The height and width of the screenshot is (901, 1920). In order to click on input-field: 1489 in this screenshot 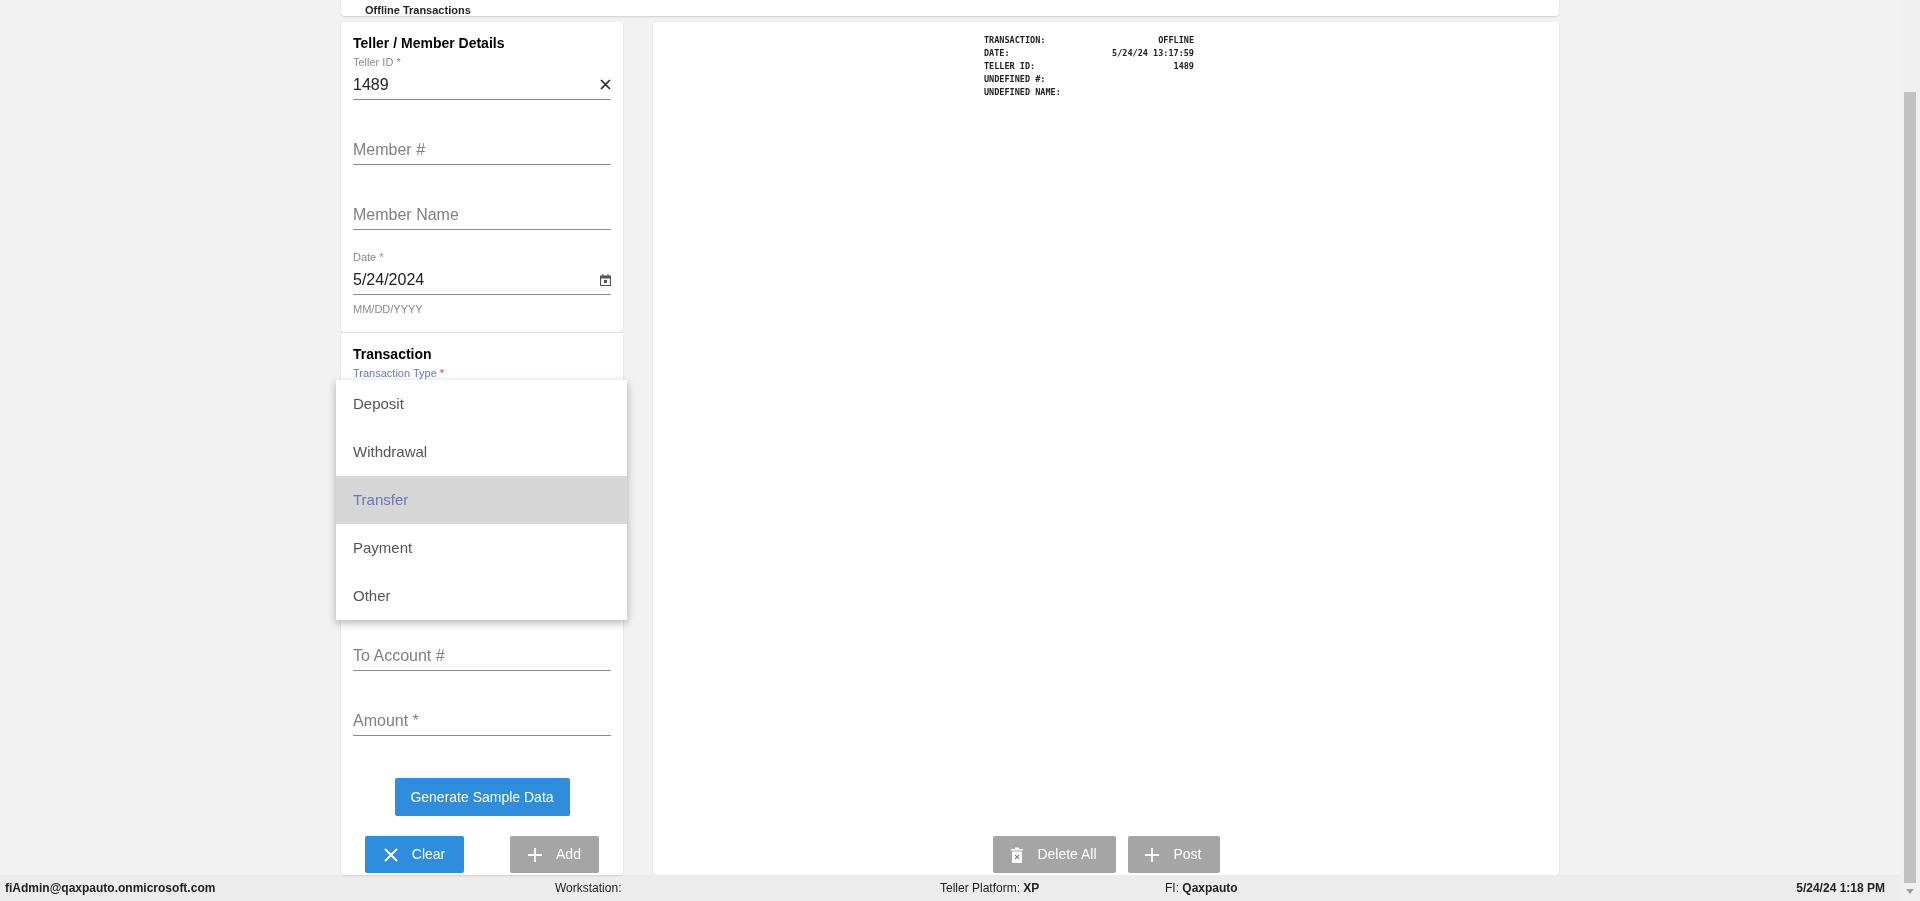, I will do `click(476, 84)`.